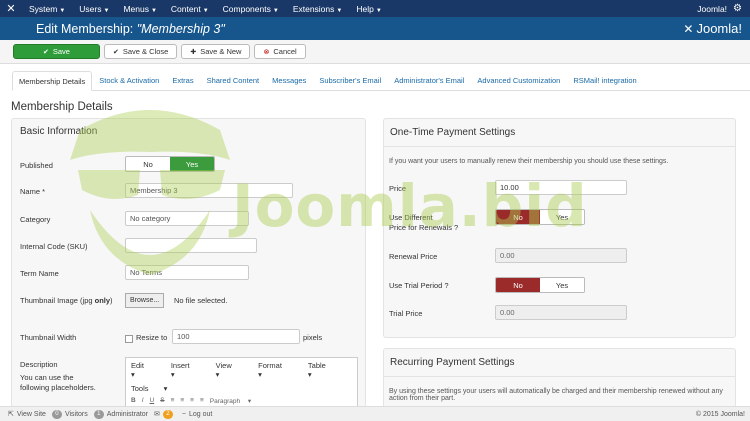 This screenshot has height=421, width=750. Describe the element at coordinates (144, 370) in the screenshot. I see `editor-menu-edit: Edit ▾` at that location.